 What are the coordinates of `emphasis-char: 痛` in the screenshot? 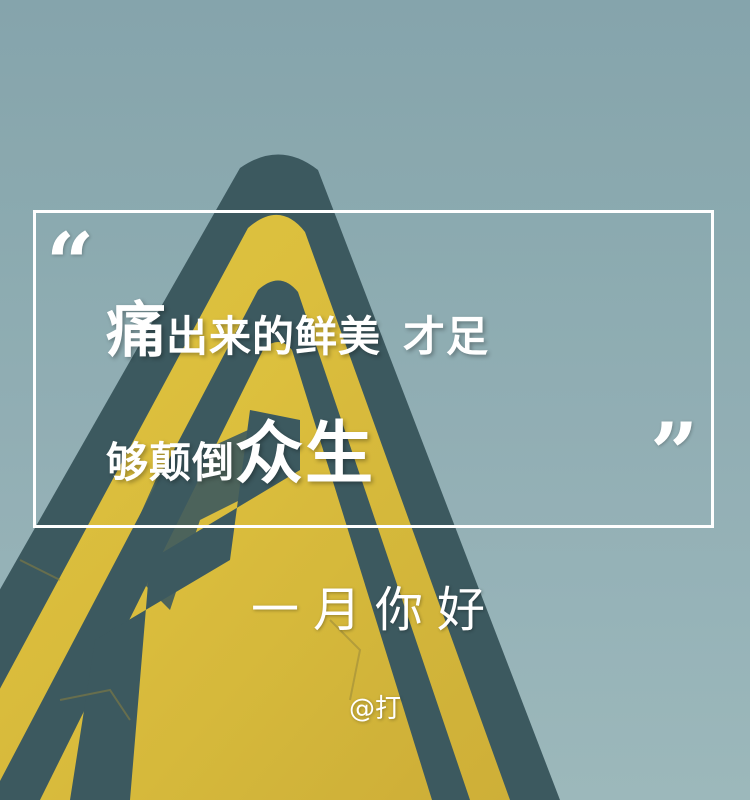 It's located at (136, 331).